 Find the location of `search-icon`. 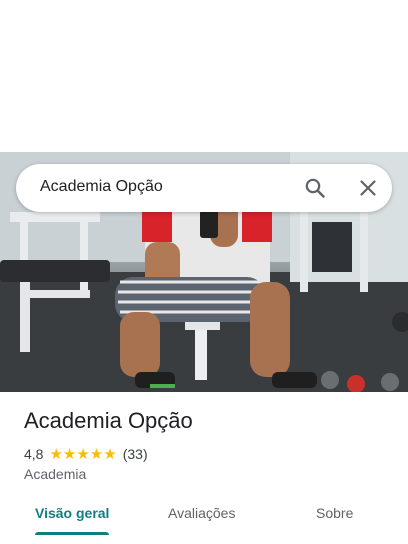

search-icon is located at coordinates (315, 188).